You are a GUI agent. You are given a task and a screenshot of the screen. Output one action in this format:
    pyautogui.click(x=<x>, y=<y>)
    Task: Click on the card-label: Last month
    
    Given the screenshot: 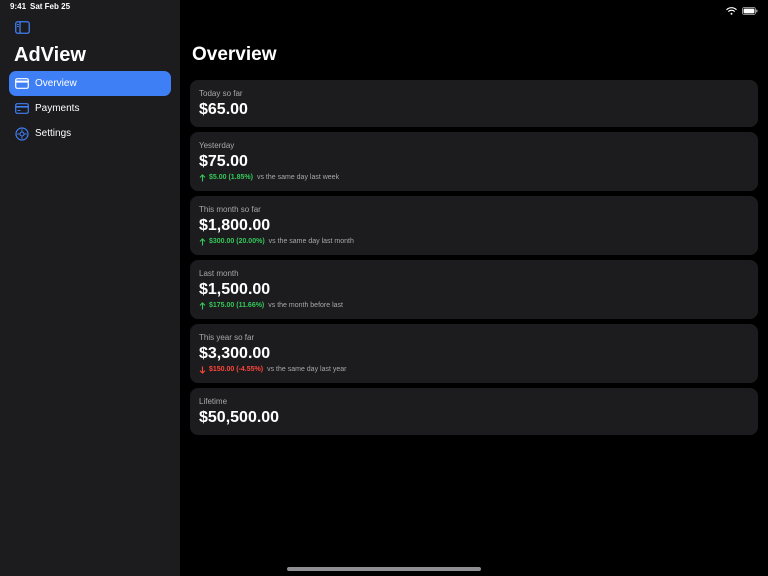 What is the action you would take?
    pyautogui.click(x=219, y=273)
    